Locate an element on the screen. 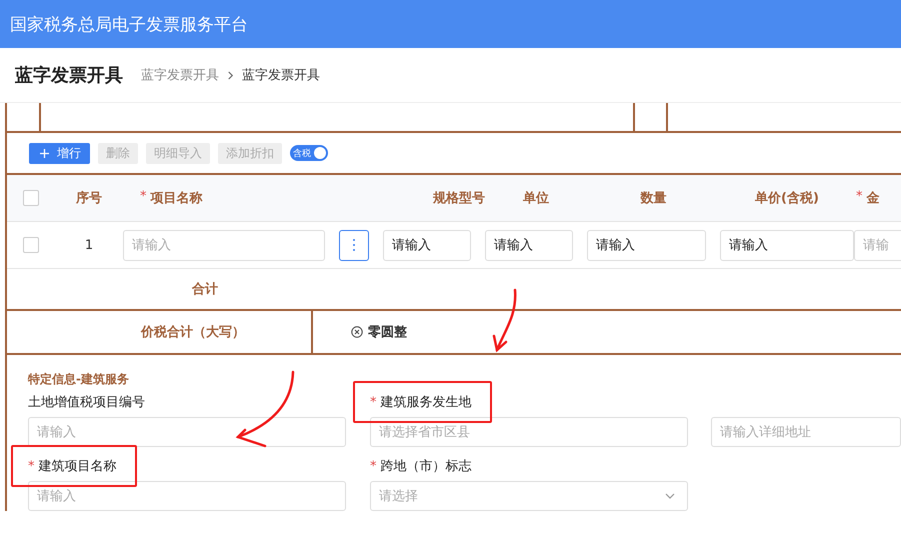  select-field: 请选择 is located at coordinates (529, 496).